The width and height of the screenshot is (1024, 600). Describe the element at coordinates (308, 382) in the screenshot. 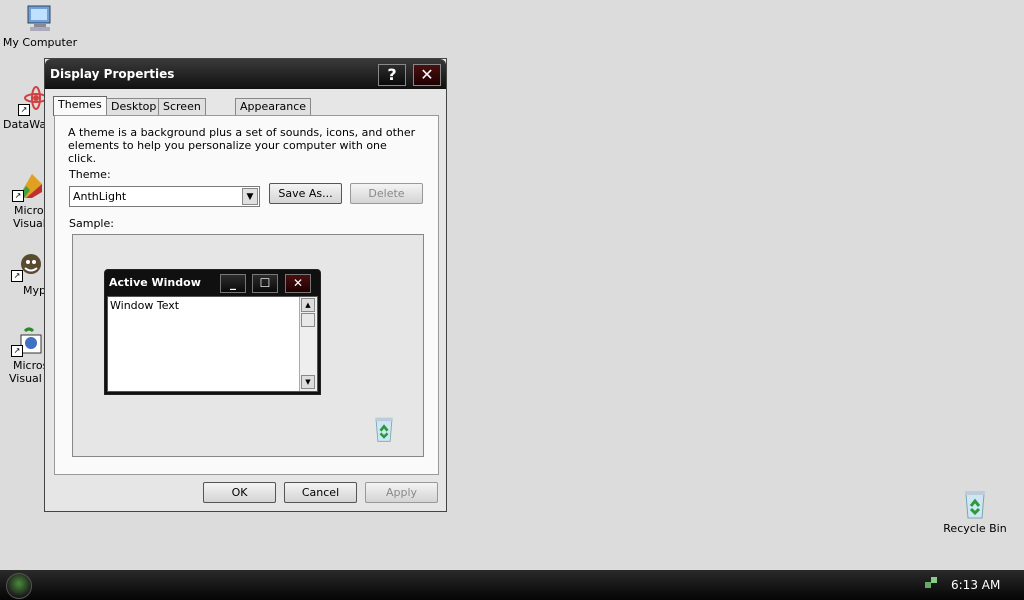

I see `scroll-down-icon: ▼` at that location.